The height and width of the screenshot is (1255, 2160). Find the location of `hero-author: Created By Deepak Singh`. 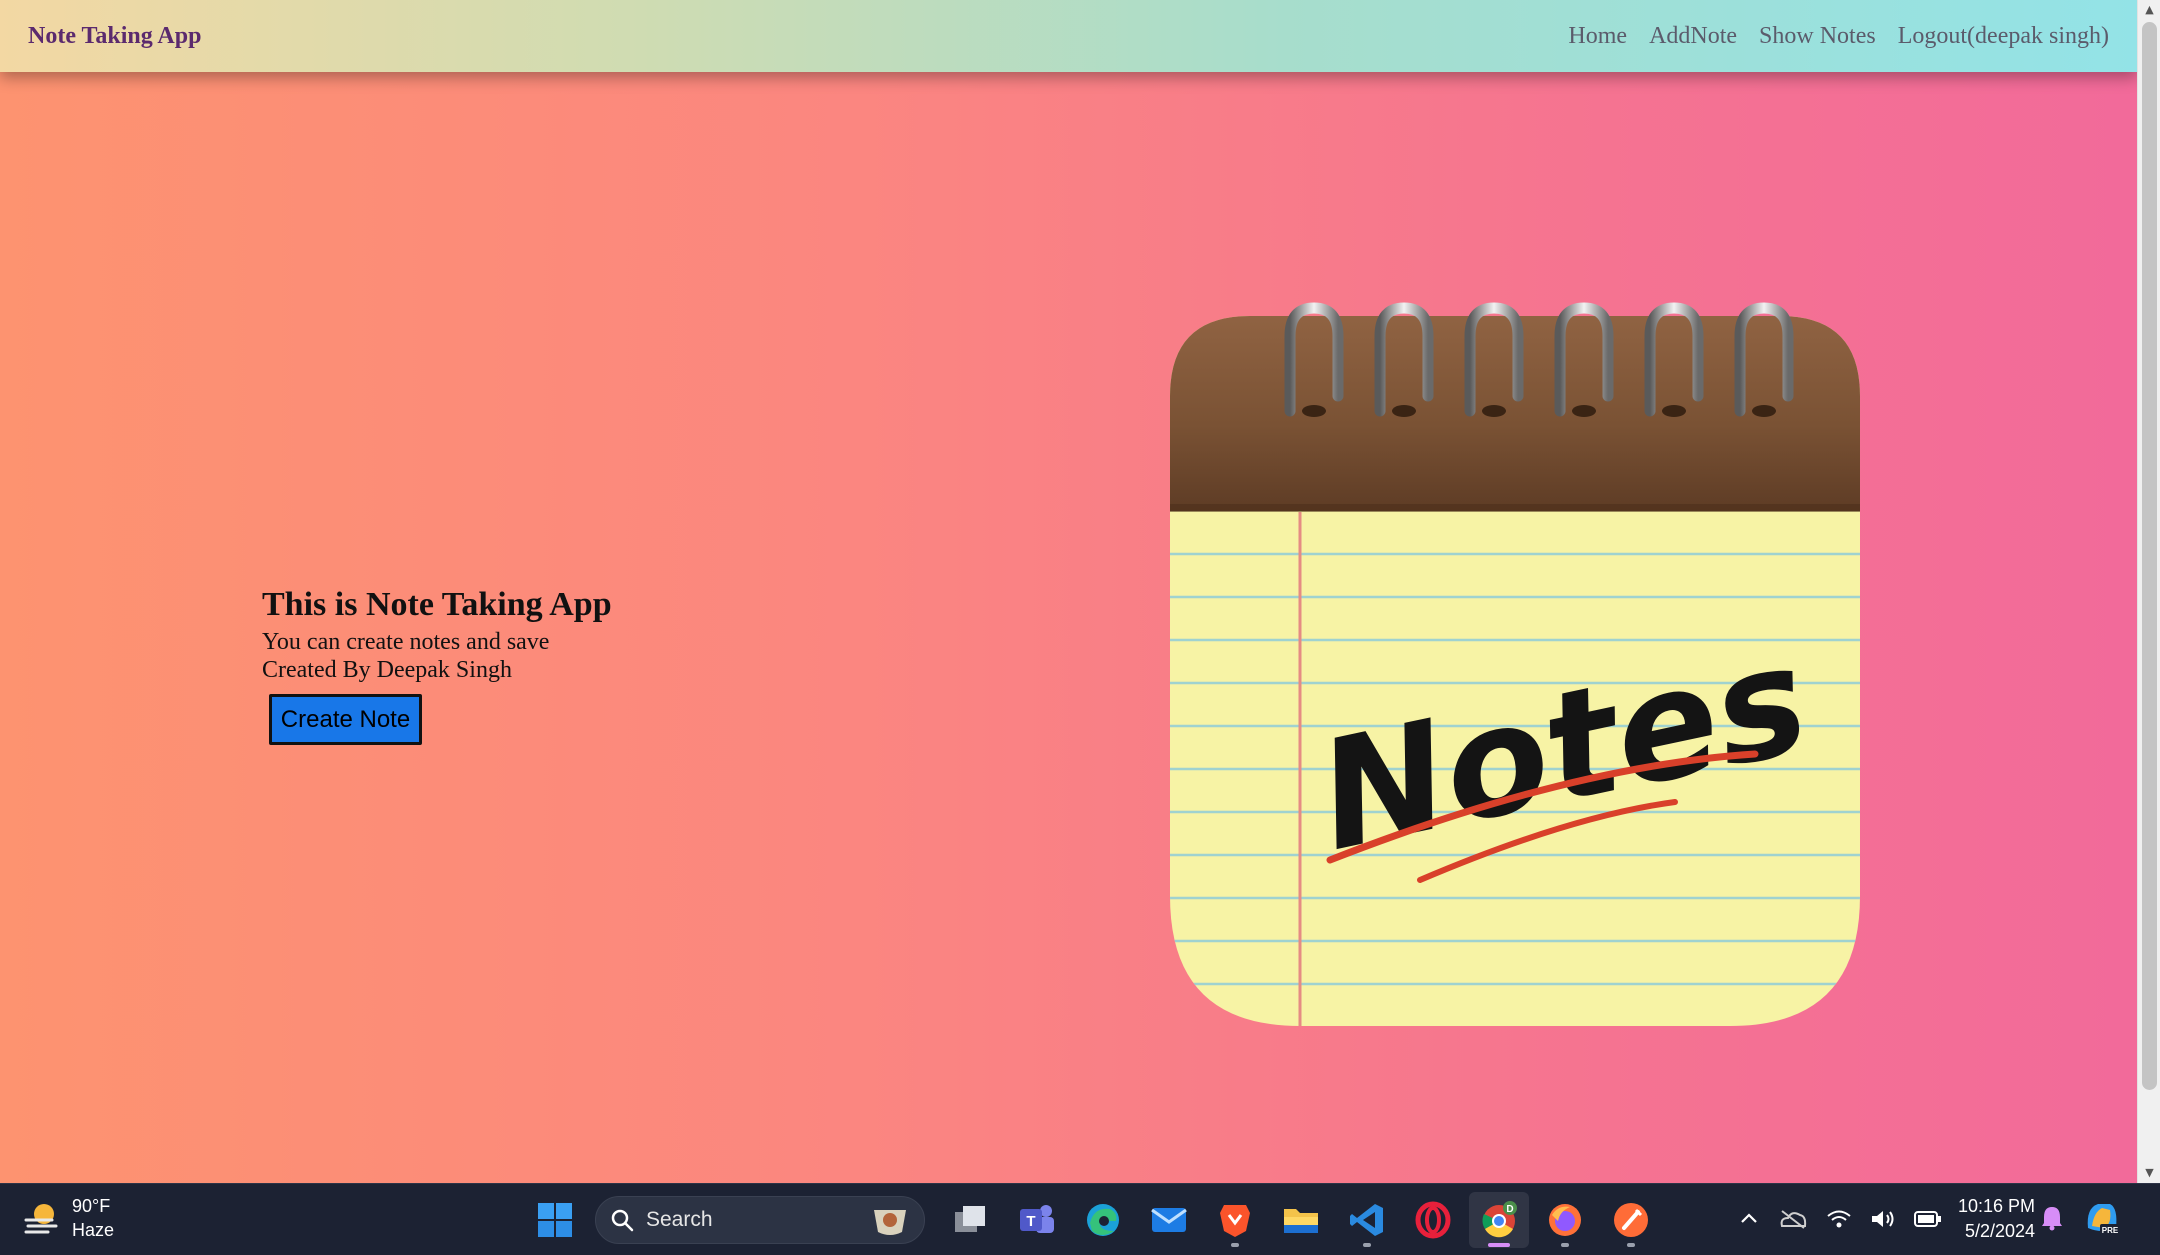

hero-author: Created By Deepak Singh is located at coordinates (387, 670).